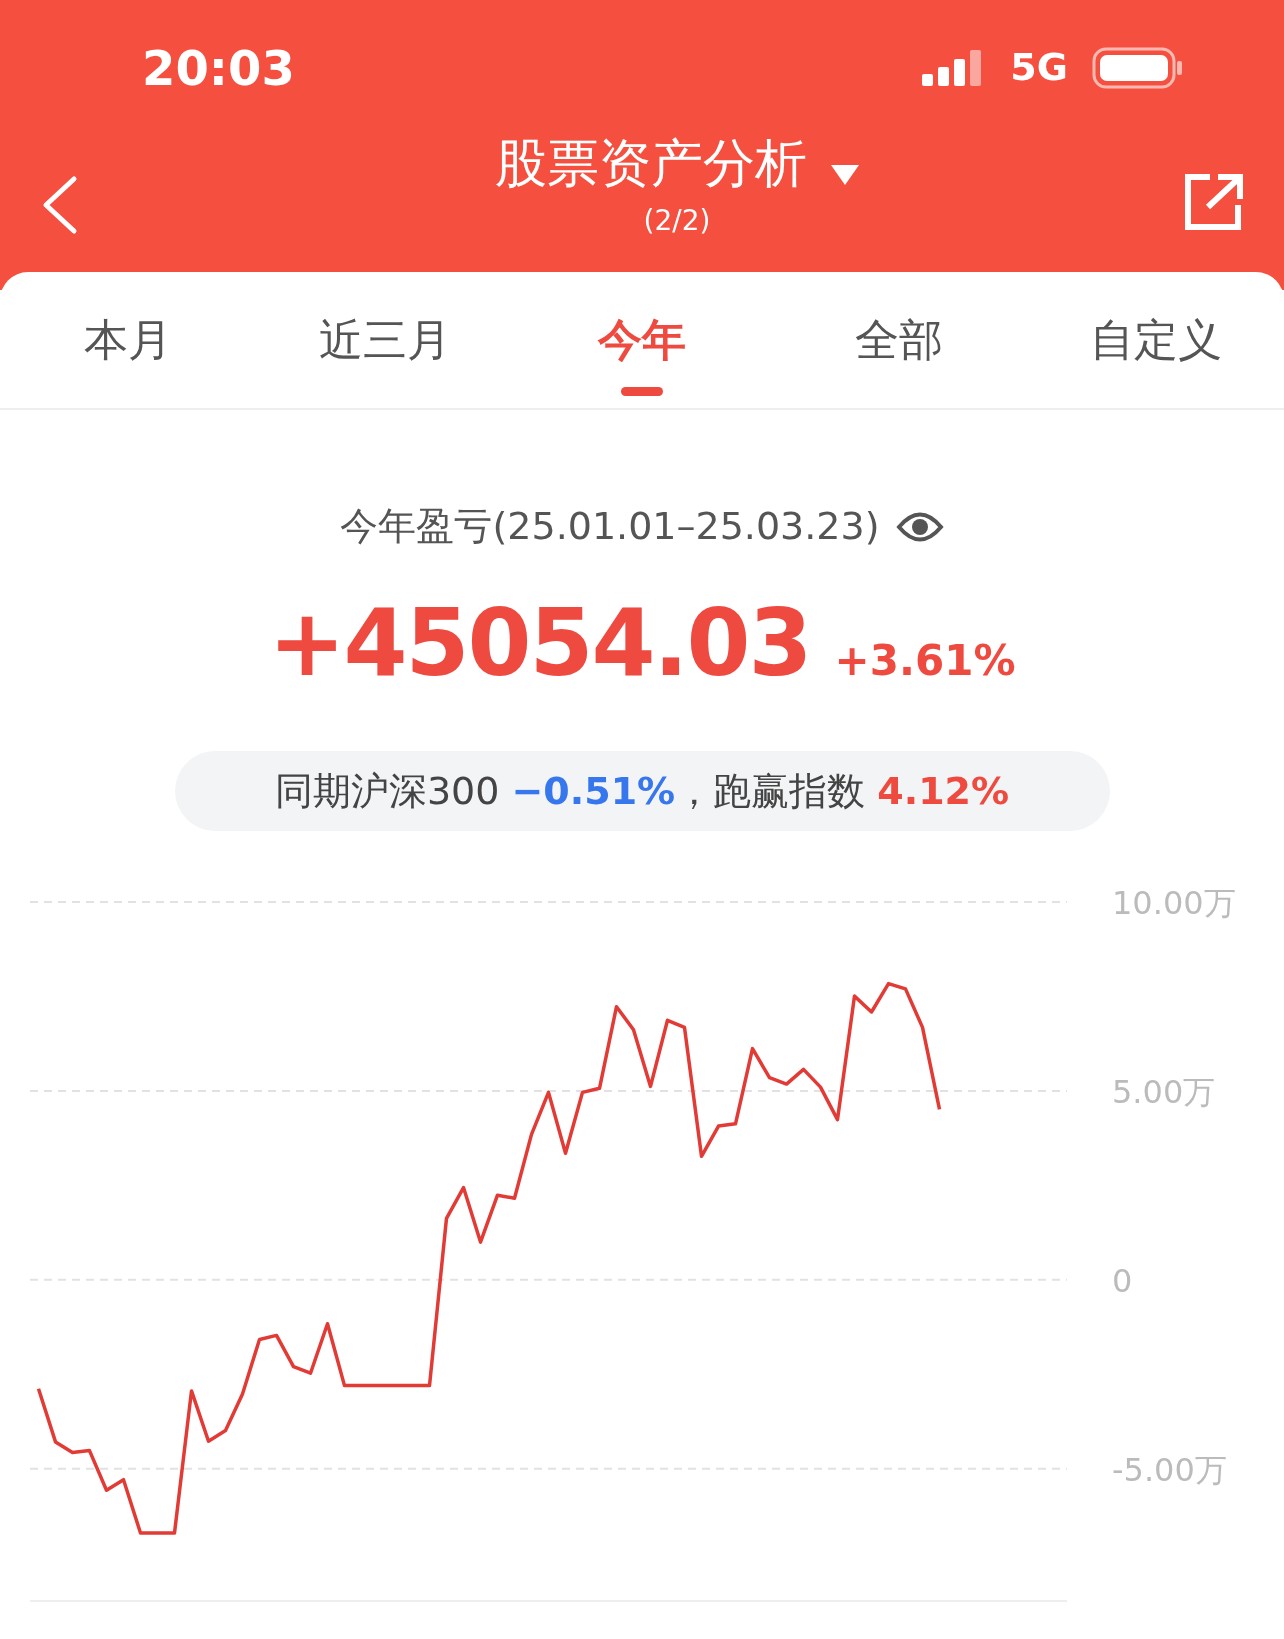  Describe the element at coordinates (1214, 202) in the screenshot. I see `share-icon` at that location.